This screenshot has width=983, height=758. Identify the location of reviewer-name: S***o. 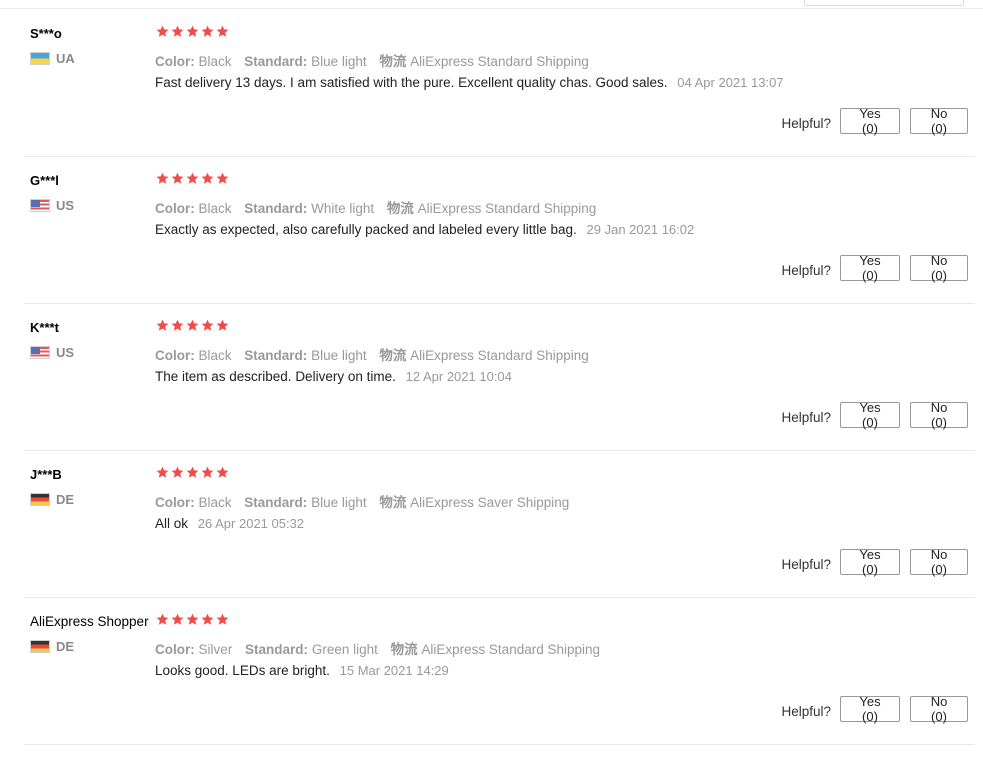
(46, 33).